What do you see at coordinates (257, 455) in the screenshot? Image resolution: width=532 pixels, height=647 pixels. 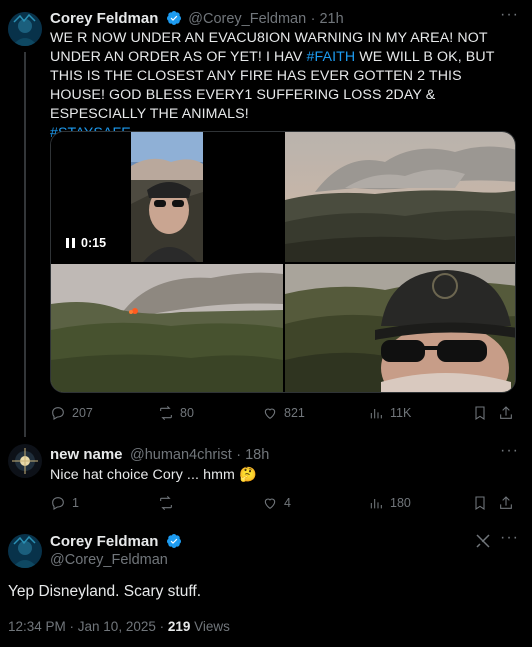 I see `post-time: 18h` at bounding box center [257, 455].